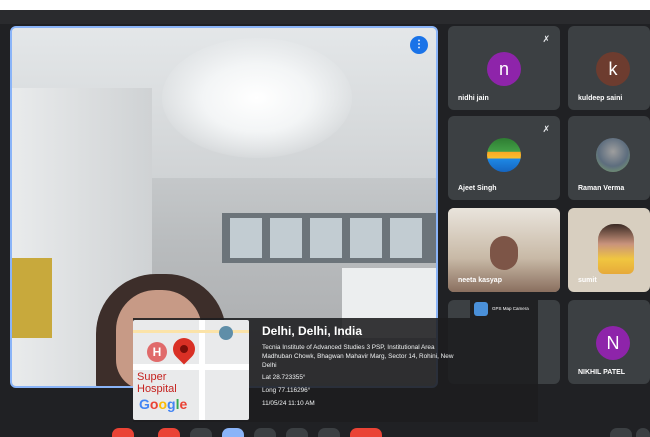 The width and height of the screenshot is (650, 437). Describe the element at coordinates (157, 389) in the screenshot. I see `map-label: Hospital` at that location.